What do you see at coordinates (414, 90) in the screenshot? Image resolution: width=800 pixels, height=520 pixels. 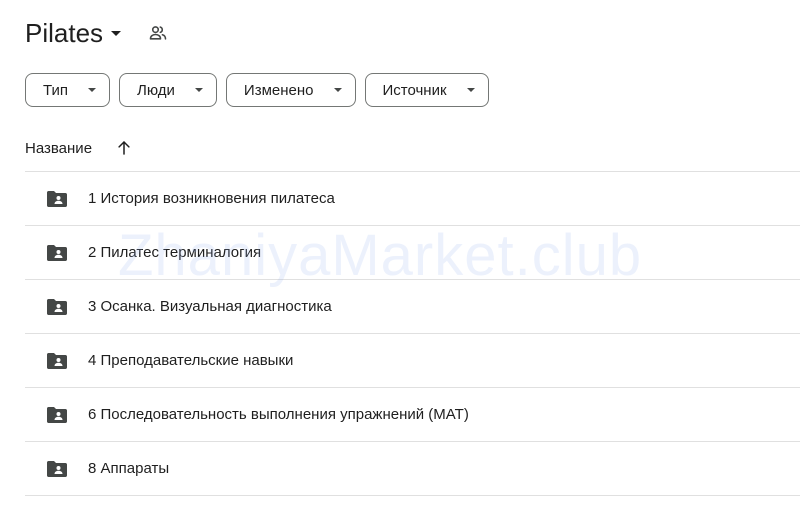 I see `filter-source-label: Источник` at bounding box center [414, 90].